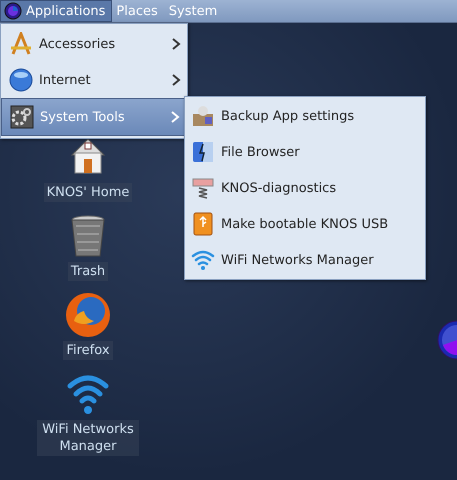 The height and width of the screenshot is (480, 457). Describe the element at coordinates (203, 116) in the screenshot. I see `box-icon` at that location.